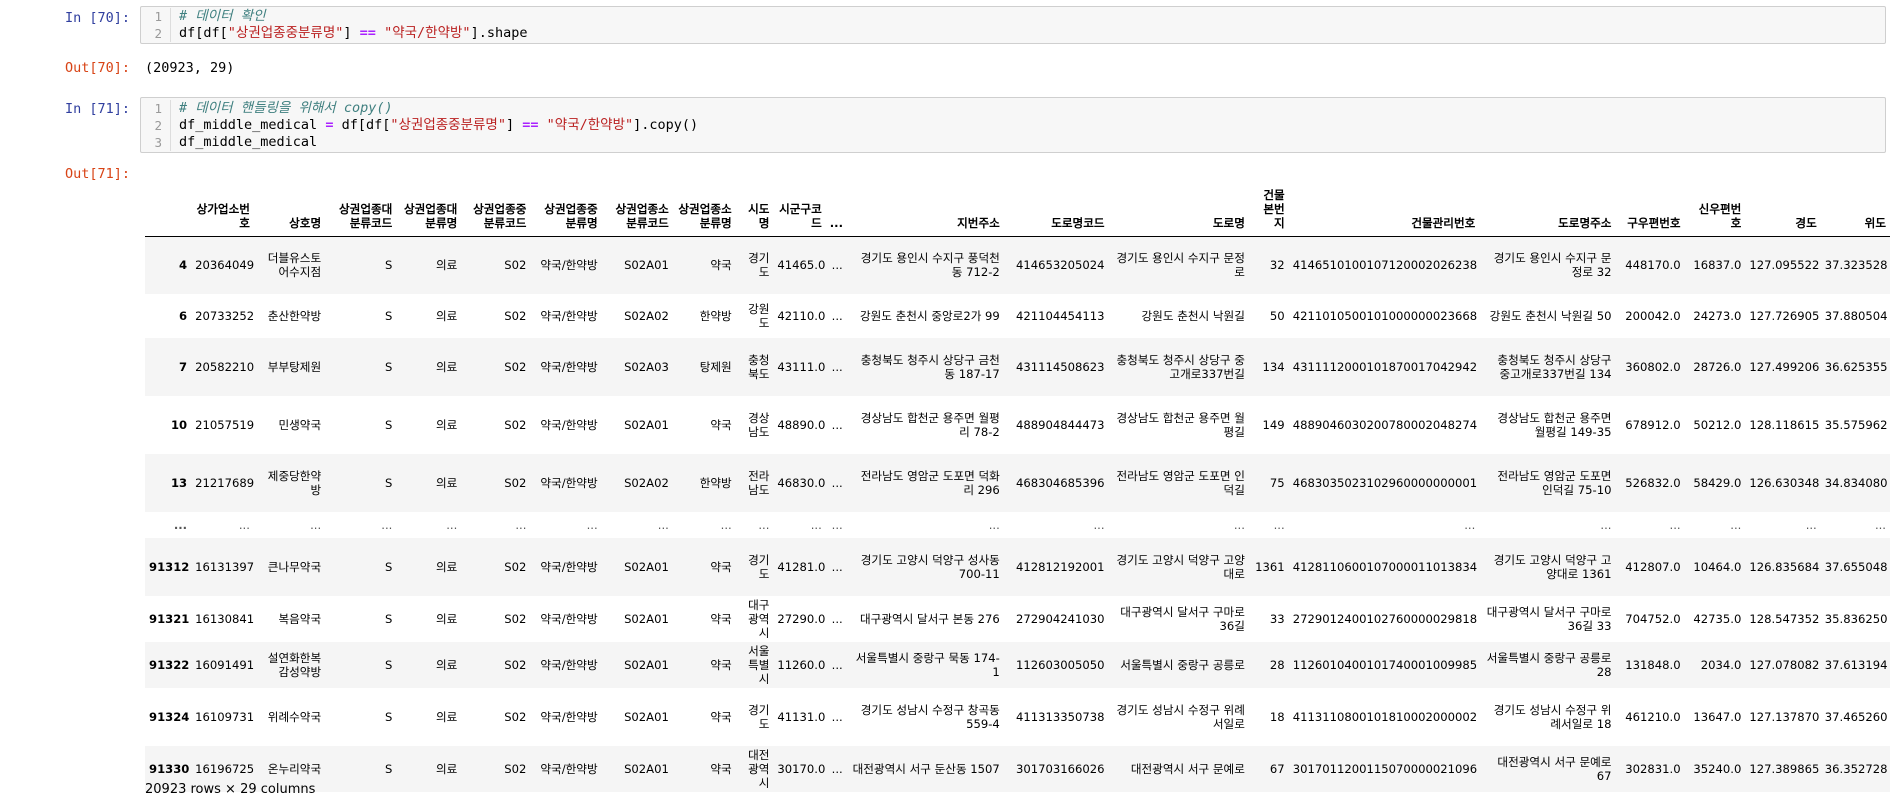 The image size is (1896, 802). I want to click on table-cell: 21057519, so click(224, 425).